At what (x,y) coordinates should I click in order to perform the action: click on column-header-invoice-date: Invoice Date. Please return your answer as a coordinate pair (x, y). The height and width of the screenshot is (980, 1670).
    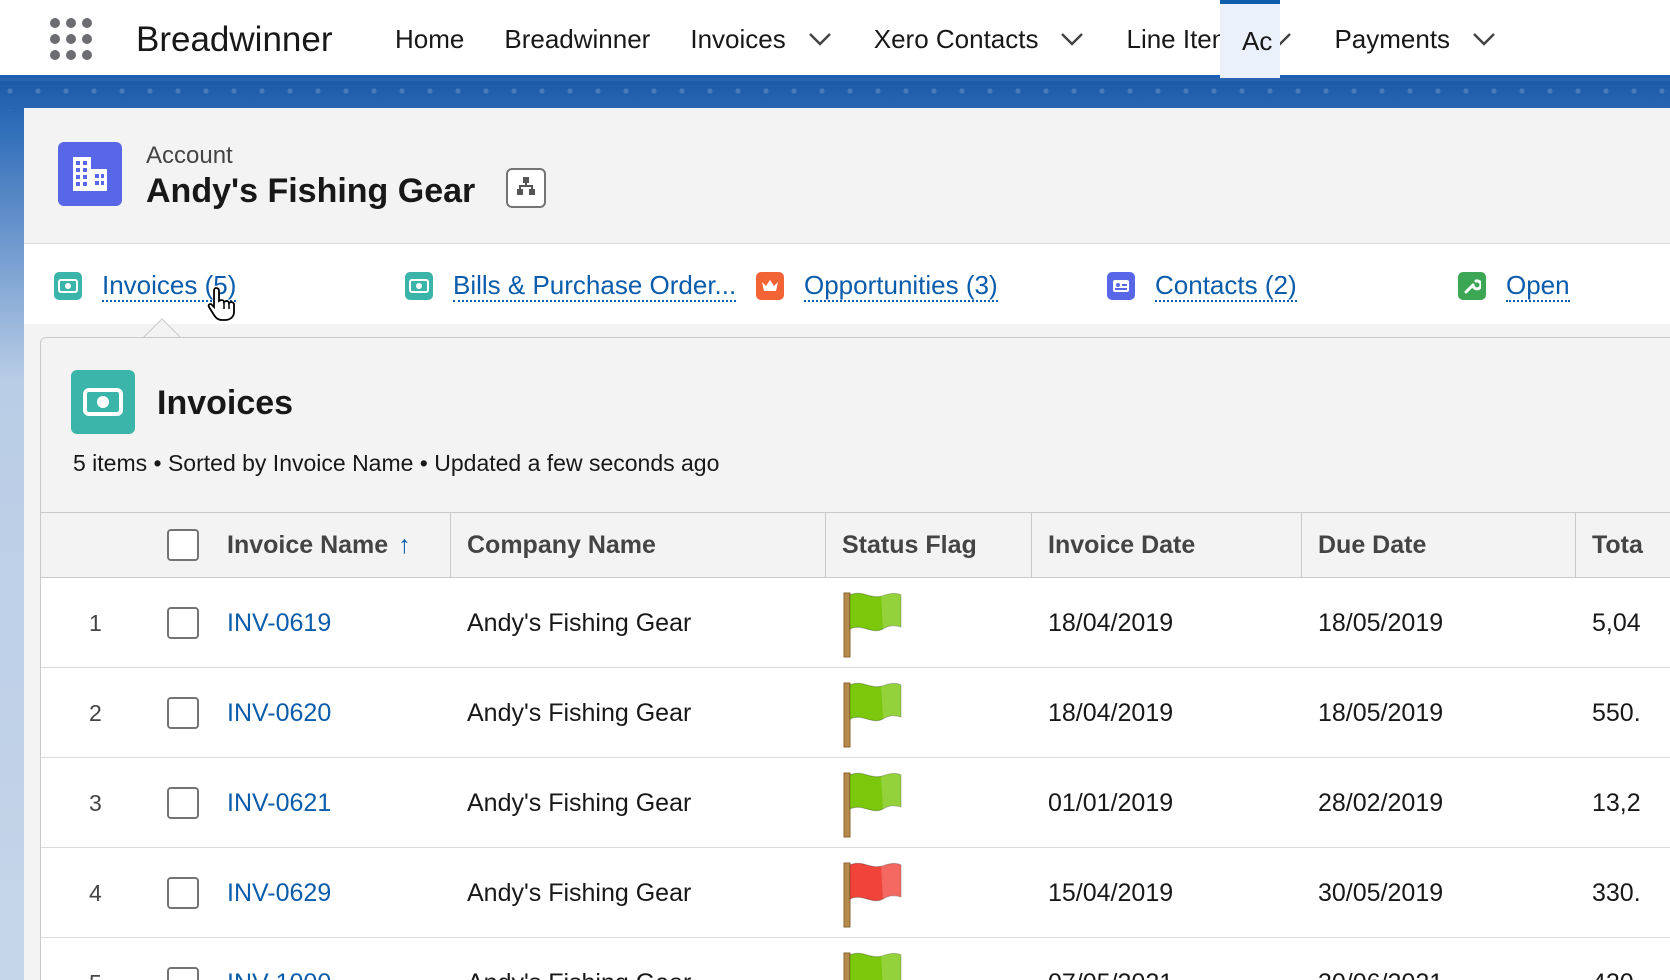
    Looking at the image, I should click on (1167, 545).